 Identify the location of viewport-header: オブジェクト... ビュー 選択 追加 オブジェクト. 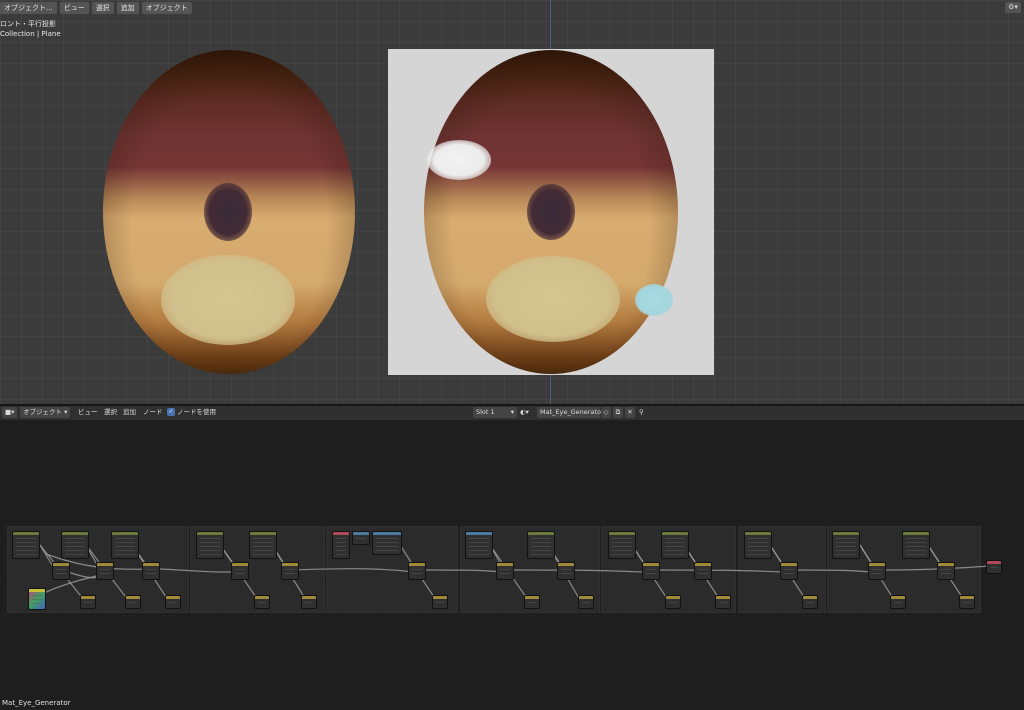
(96, 8).